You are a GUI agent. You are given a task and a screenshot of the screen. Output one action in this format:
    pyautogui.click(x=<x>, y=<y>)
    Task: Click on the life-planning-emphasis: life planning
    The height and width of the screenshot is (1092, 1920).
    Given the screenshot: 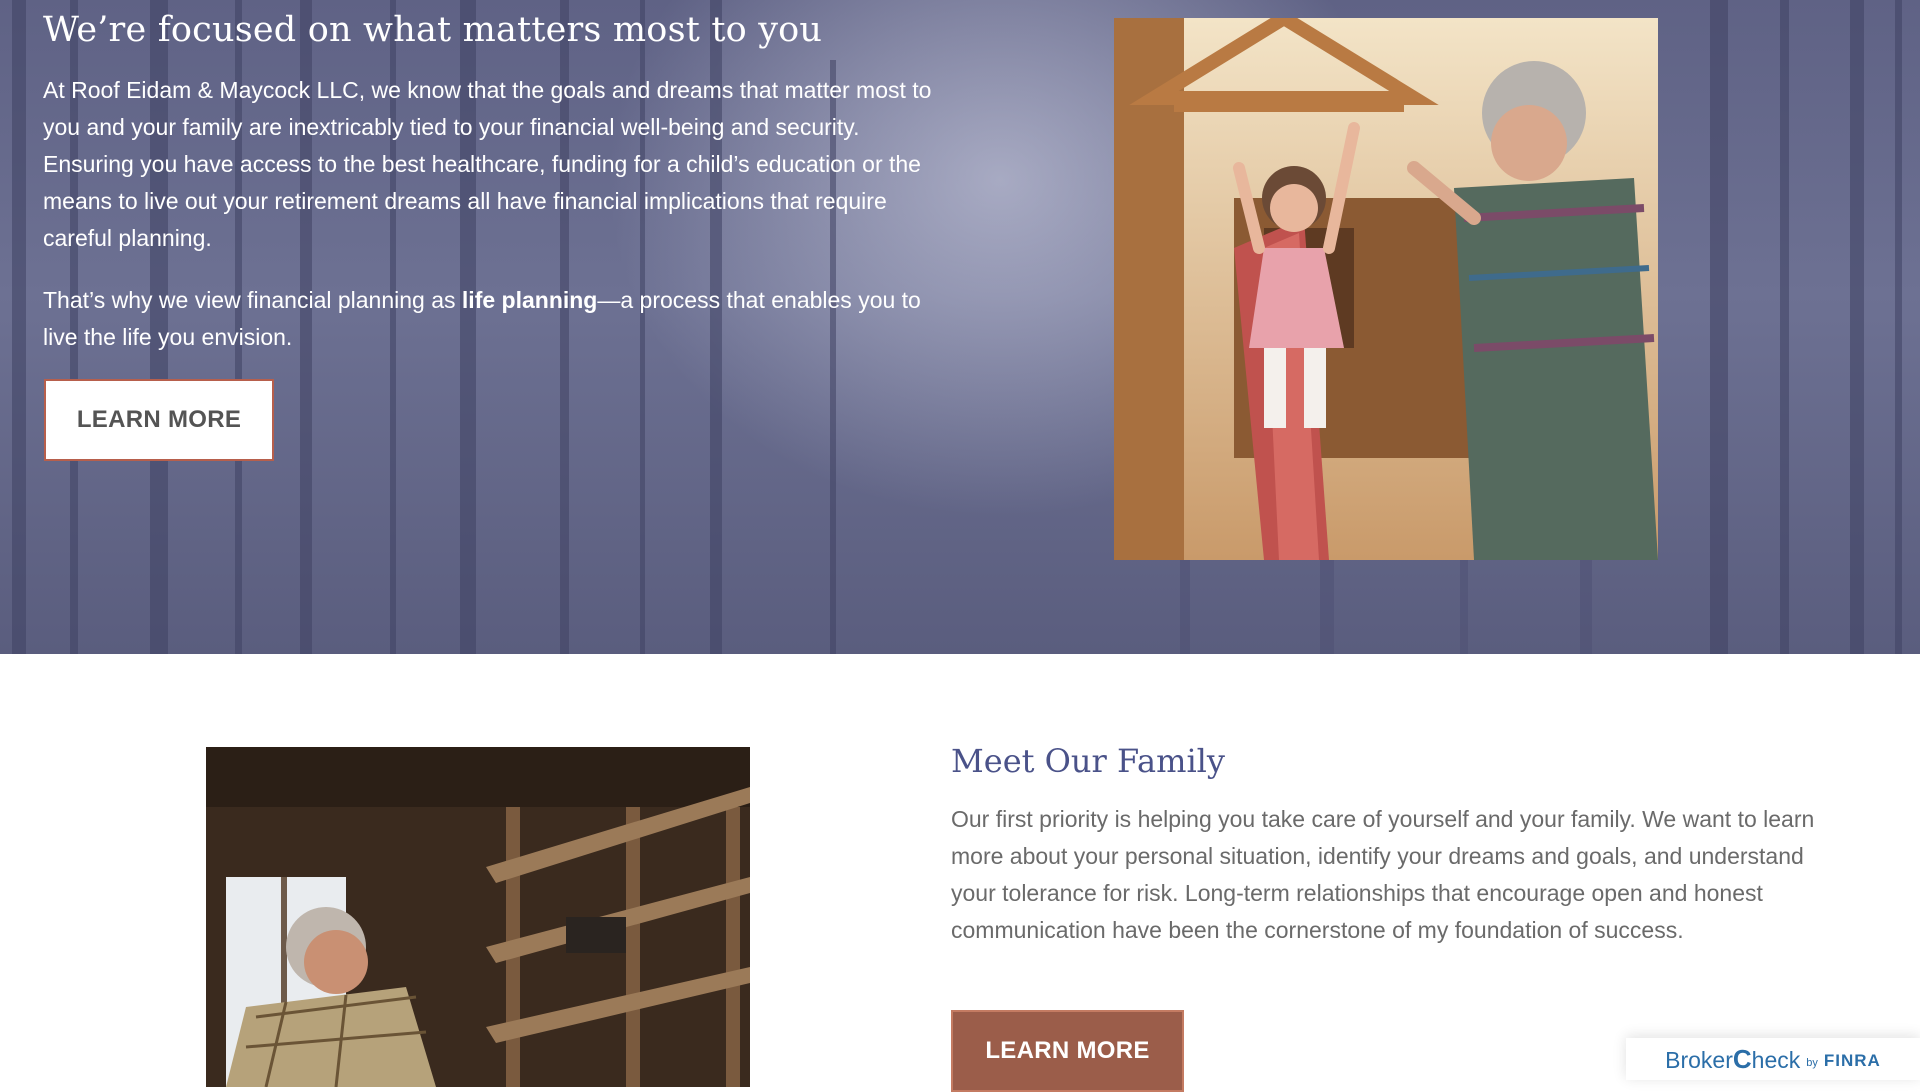 What is the action you would take?
    pyautogui.click(x=529, y=300)
    